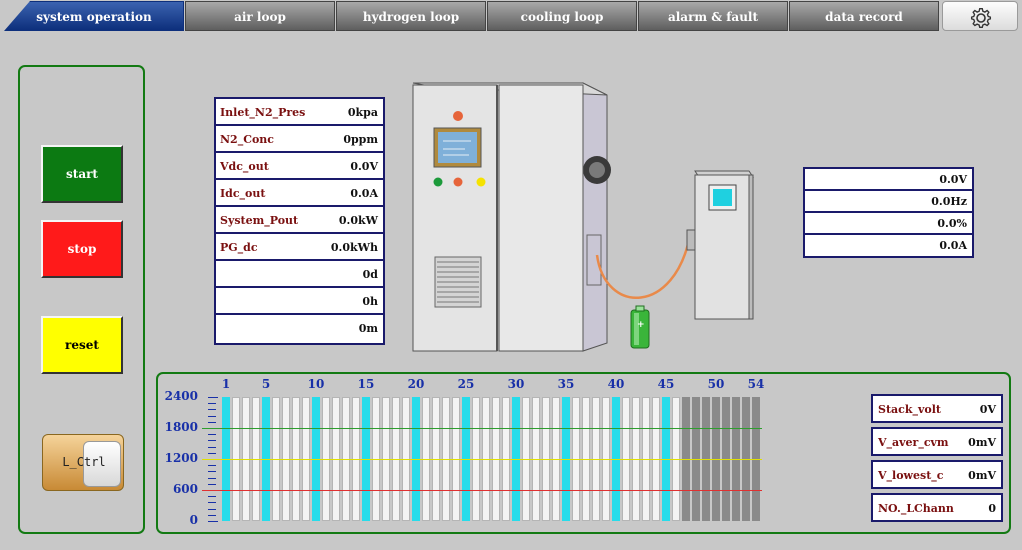  Describe the element at coordinates (299, 301) in the screenshot. I see `param-row: 0h` at that location.